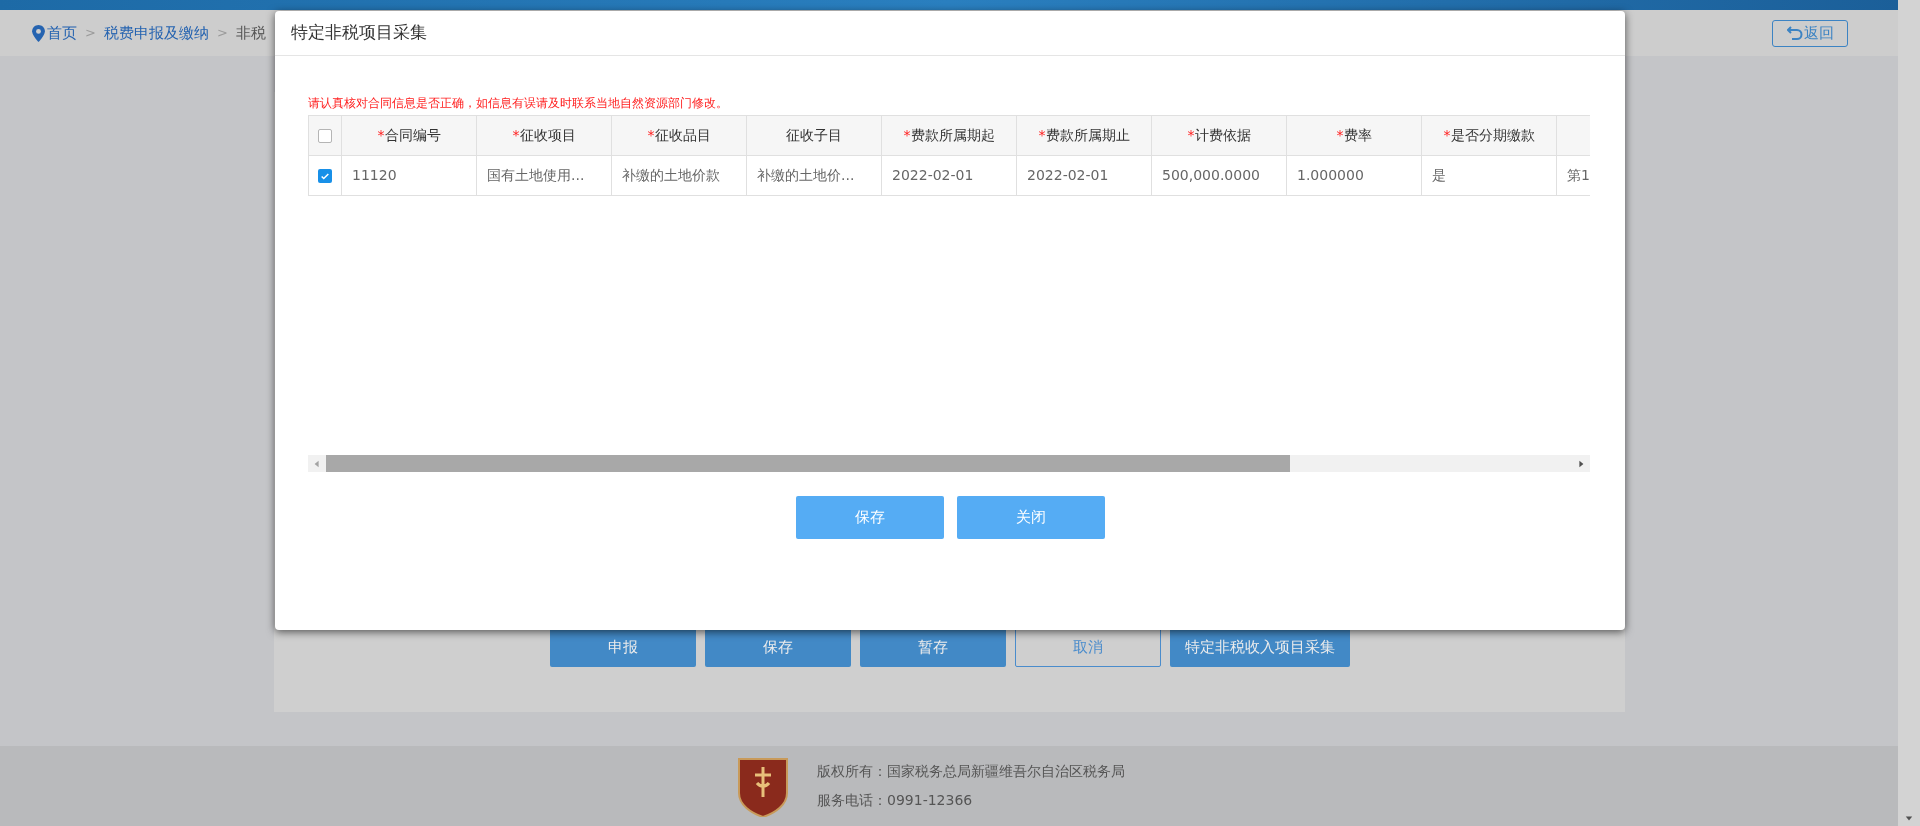 The height and width of the screenshot is (826, 1920). What do you see at coordinates (1581, 463) in the screenshot?
I see `scroll-right-icon` at bounding box center [1581, 463].